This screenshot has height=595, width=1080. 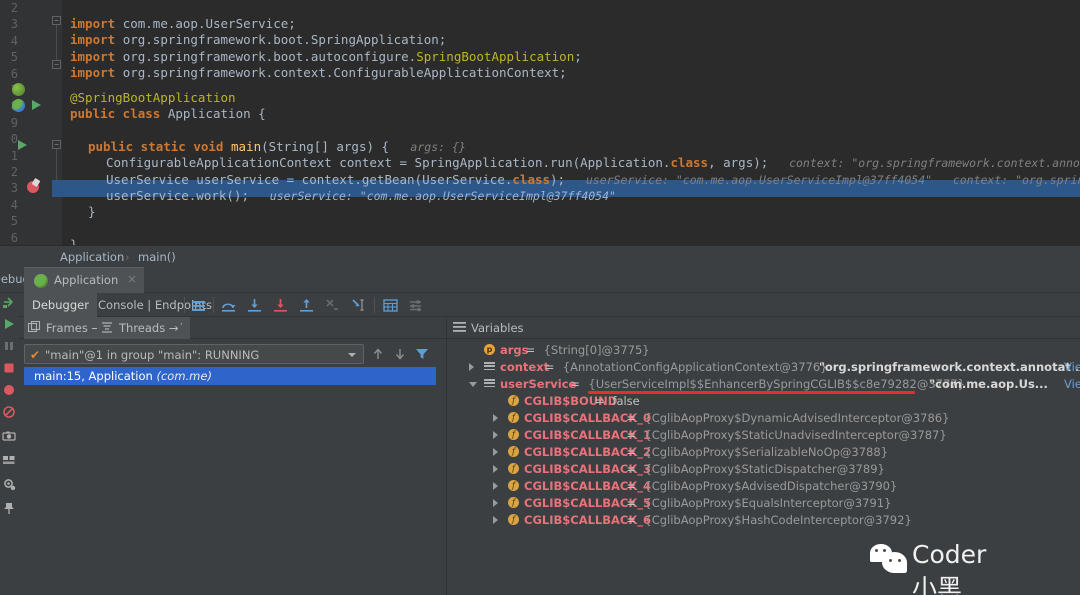 What do you see at coordinates (571, 114) in the screenshot?
I see `code-line: public class Application {` at bounding box center [571, 114].